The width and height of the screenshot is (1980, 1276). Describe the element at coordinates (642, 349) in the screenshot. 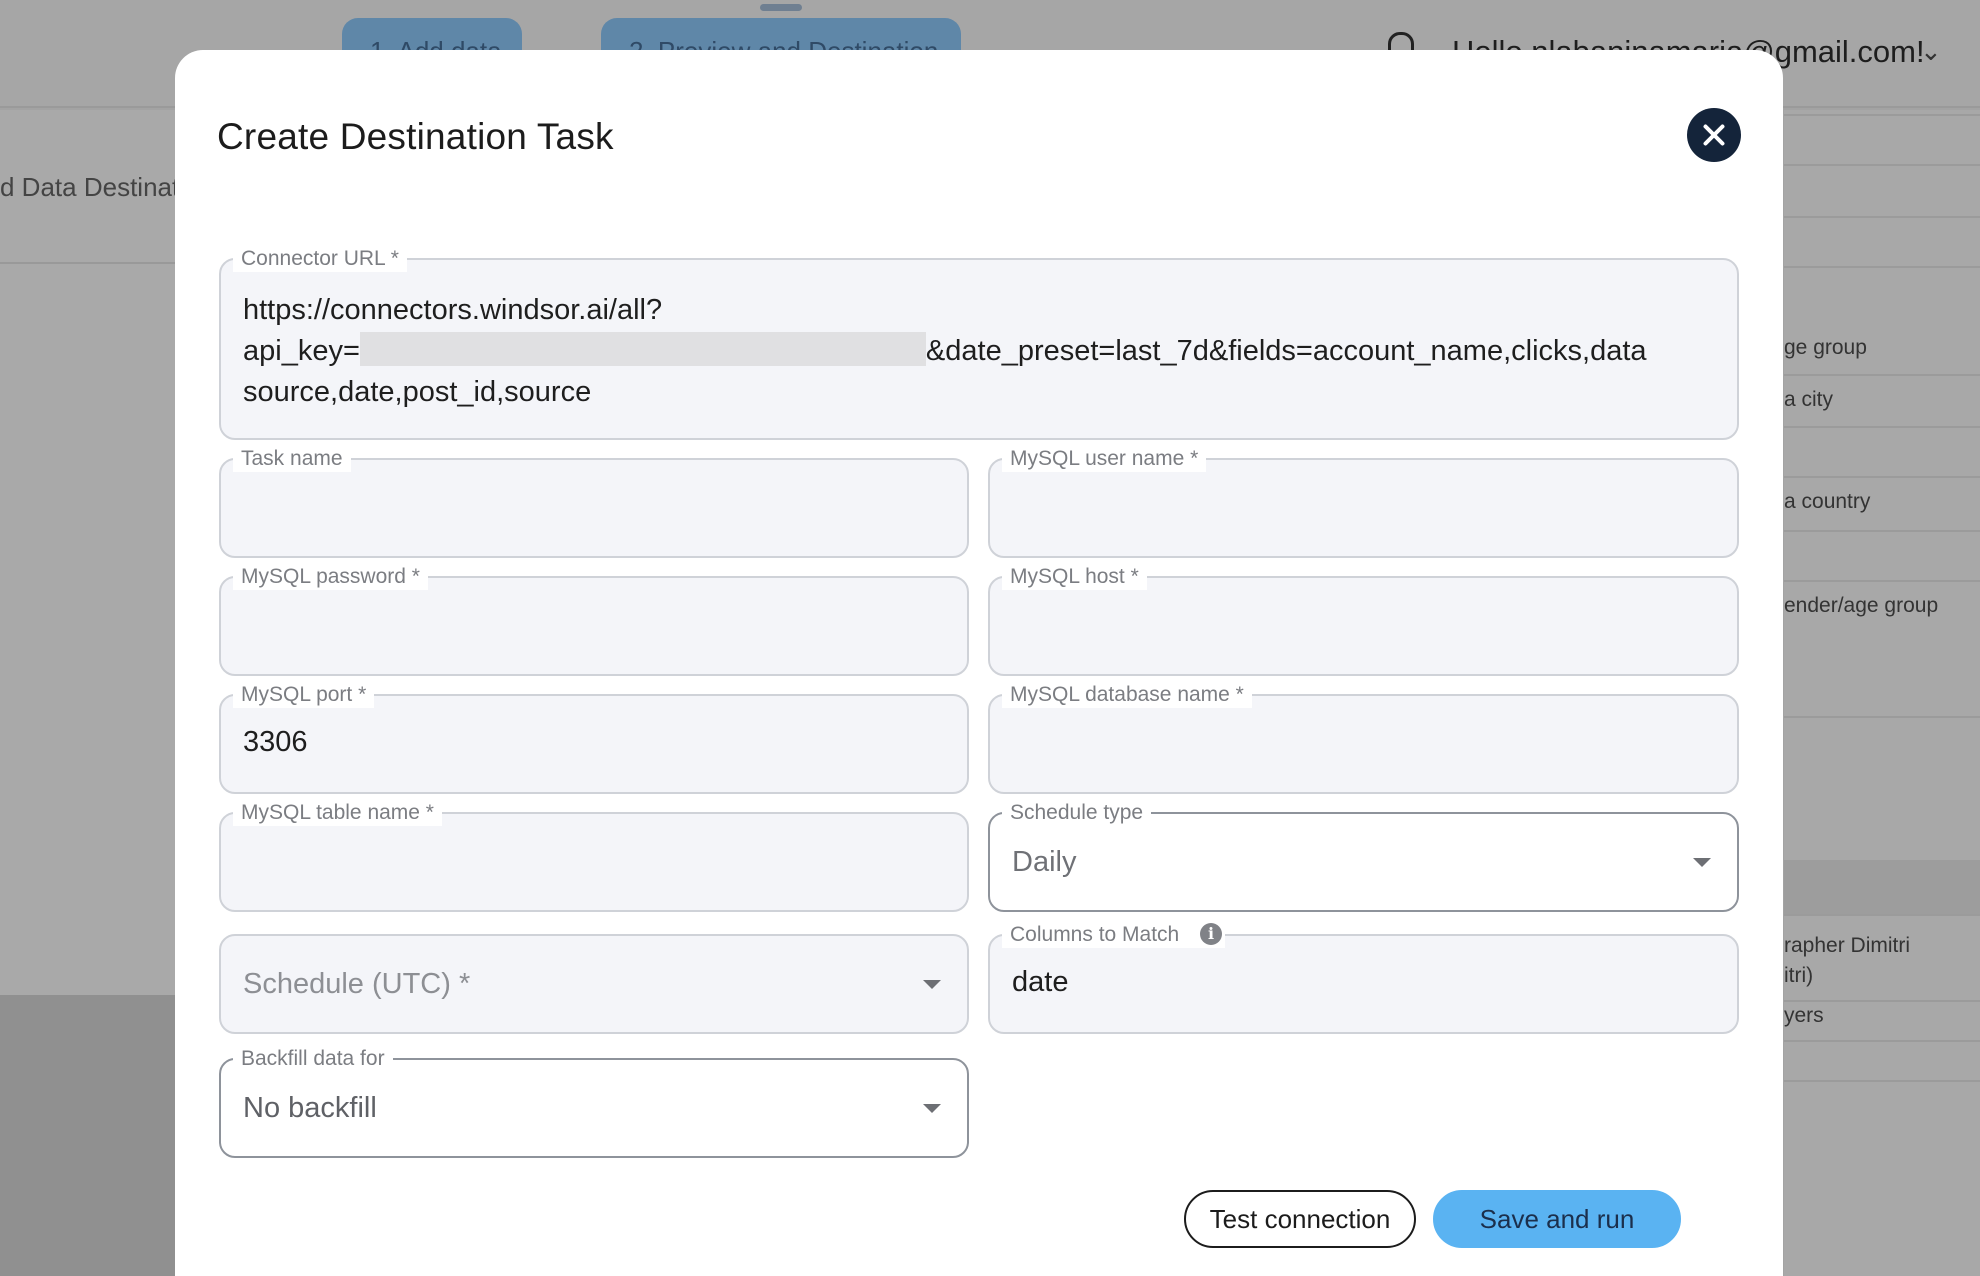

I see `redacted-api-key` at that location.